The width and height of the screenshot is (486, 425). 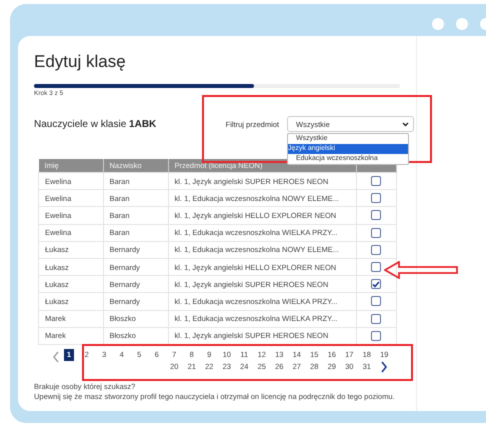 I want to click on class-heading: Nauczyciele w klasie 1ABK, so click(x=96, y=124).